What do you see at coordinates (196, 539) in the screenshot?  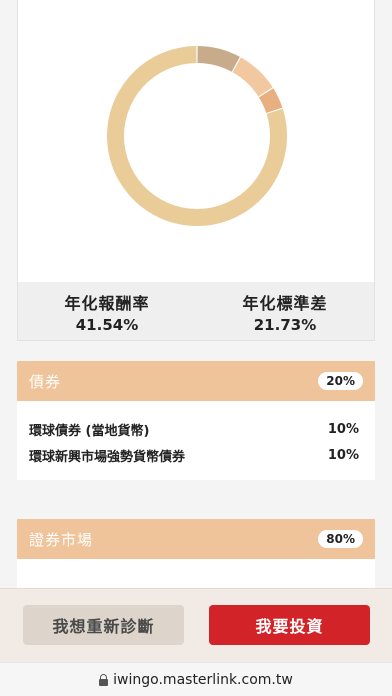 I see `equities-section-header: 證券市場 80%` at bounding box center [196, 539].